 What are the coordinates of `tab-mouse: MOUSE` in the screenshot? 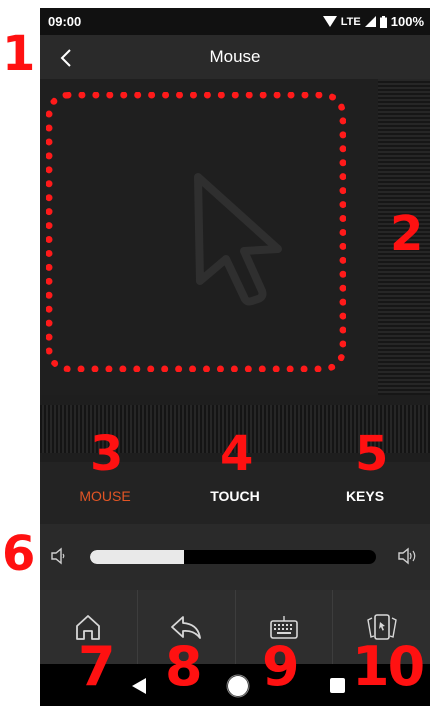 It's located at (105, 496).